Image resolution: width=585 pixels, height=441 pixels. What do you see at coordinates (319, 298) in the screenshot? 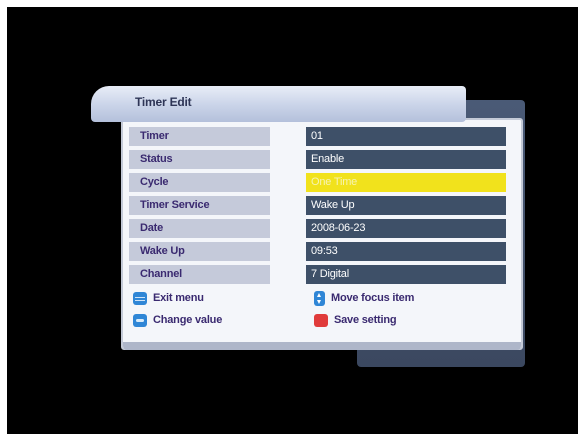
I see `up-down-icon` at bounding box center [319, 298].